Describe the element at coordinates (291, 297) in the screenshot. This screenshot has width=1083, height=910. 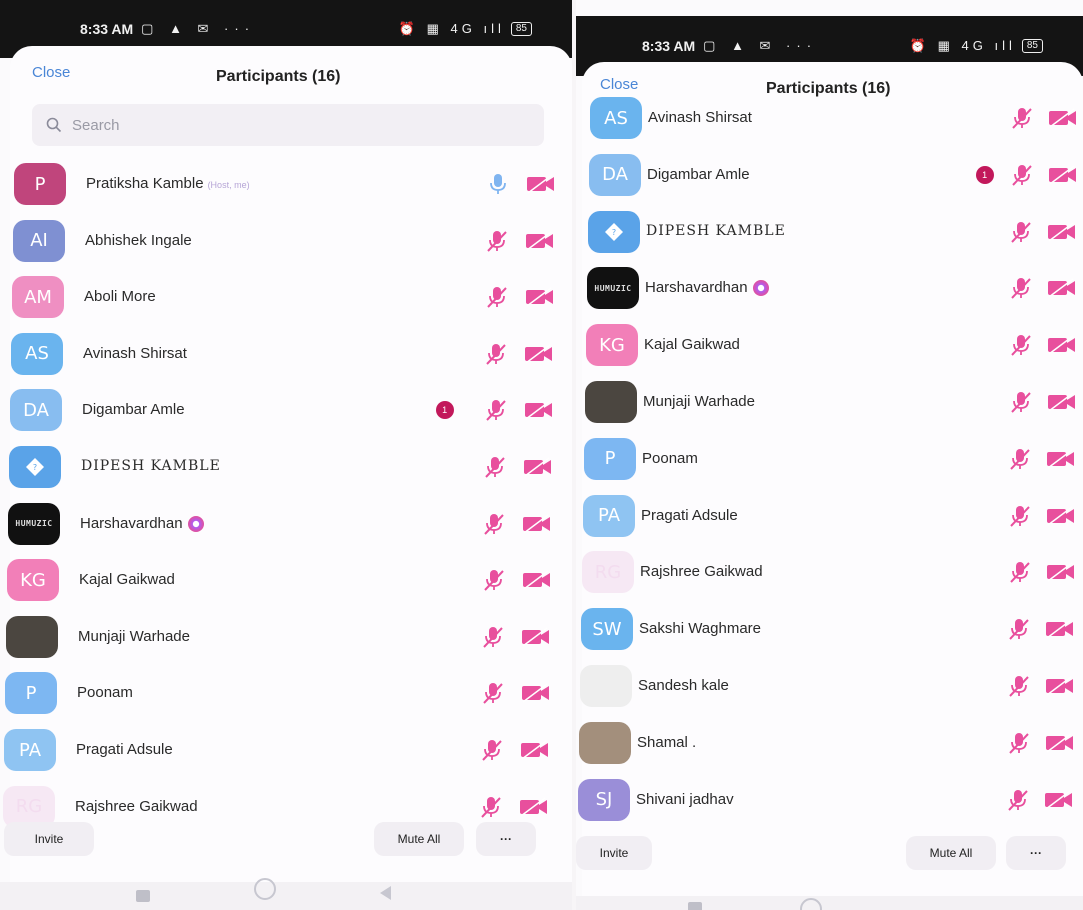
I see `participant-row: AM Aboli More` at that location.